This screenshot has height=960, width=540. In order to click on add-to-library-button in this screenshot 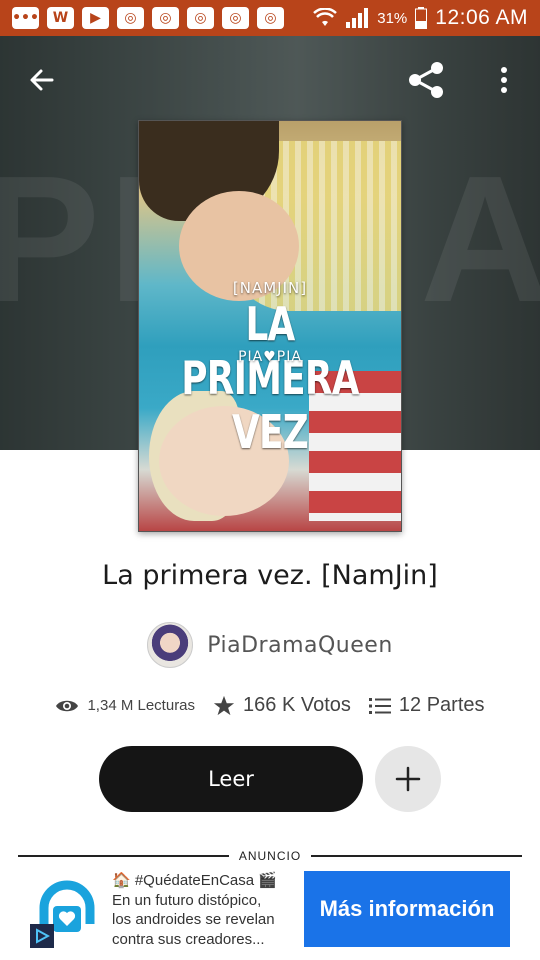, I will do `click(408, 779)`.